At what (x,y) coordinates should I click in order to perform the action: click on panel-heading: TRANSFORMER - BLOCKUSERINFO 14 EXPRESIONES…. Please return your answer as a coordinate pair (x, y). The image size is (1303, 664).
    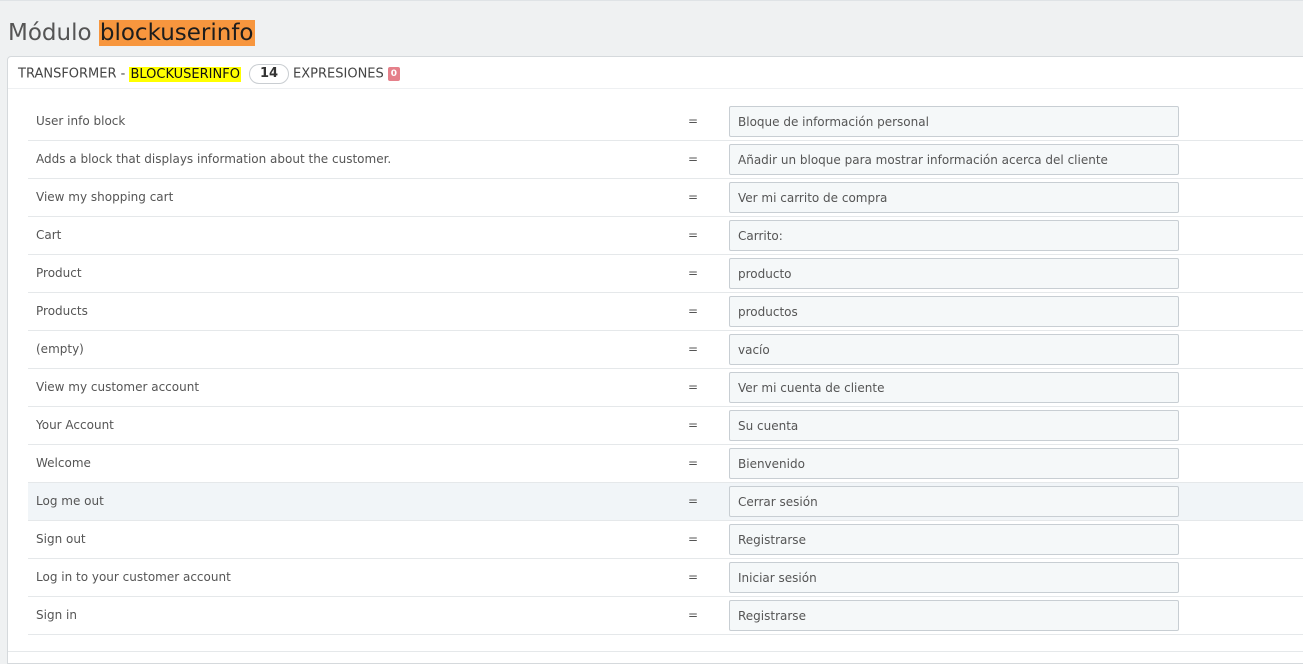
    Looking at the image, I should click on (655, 73).